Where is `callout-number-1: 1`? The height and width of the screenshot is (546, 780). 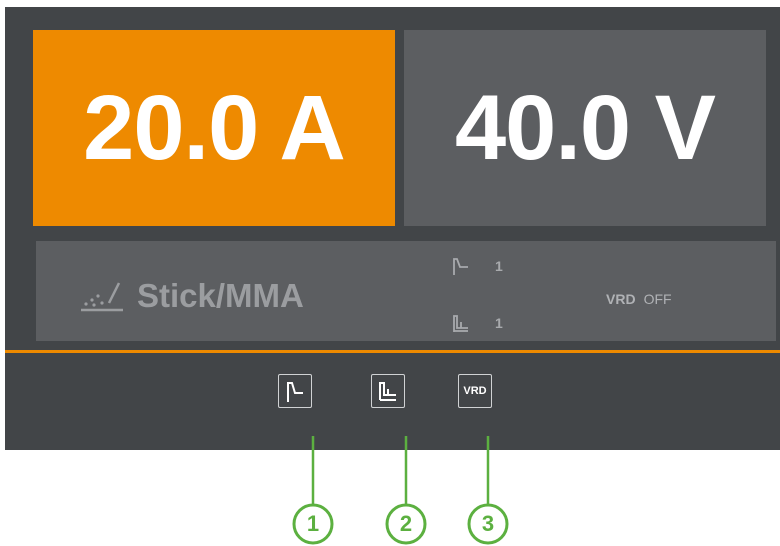
callout-number-1: 1 is located at coordinates (313, 523).